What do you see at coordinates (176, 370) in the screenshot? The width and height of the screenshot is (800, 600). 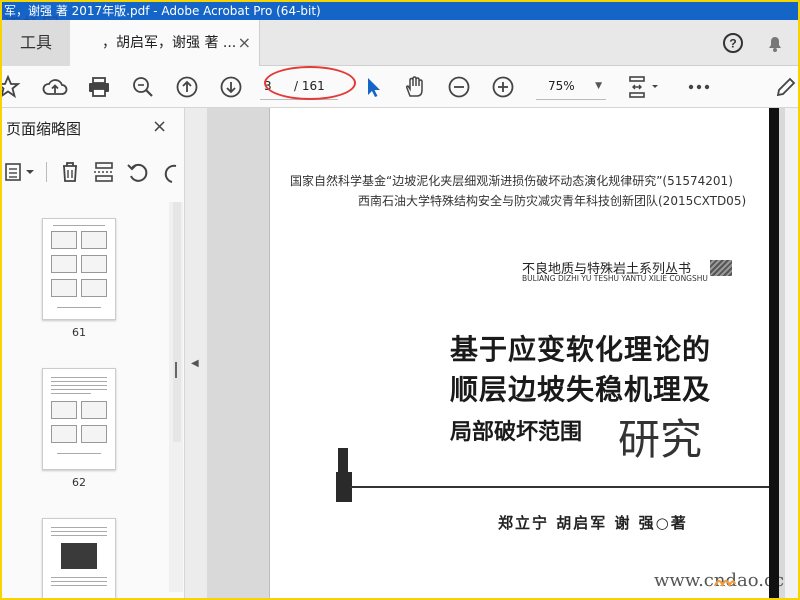 I see `scroll-position-marker` at bounding box center [176, 370].